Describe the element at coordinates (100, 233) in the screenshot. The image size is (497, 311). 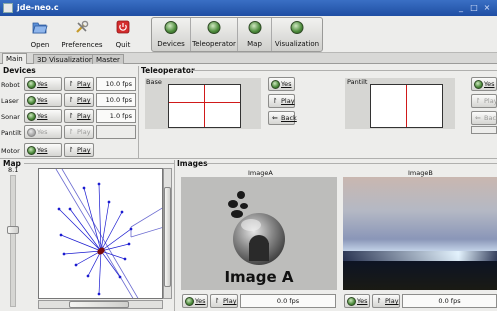
I see `map-canvas` at that location.